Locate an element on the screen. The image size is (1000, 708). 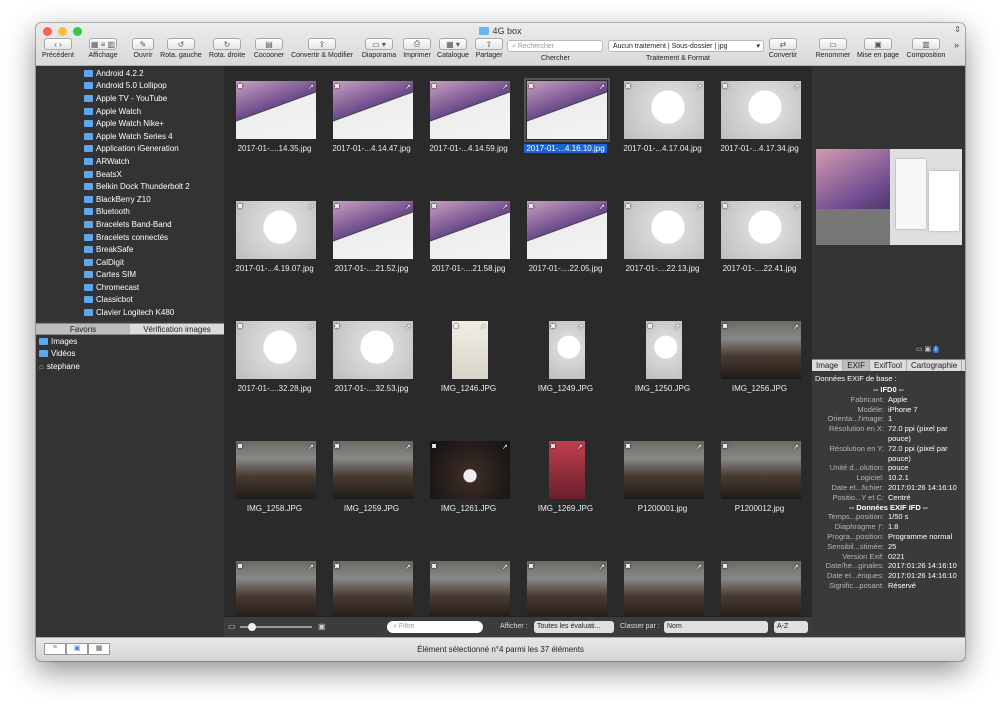
folder-item: Apple TV - YouTube is located at coordinates (130, 98).